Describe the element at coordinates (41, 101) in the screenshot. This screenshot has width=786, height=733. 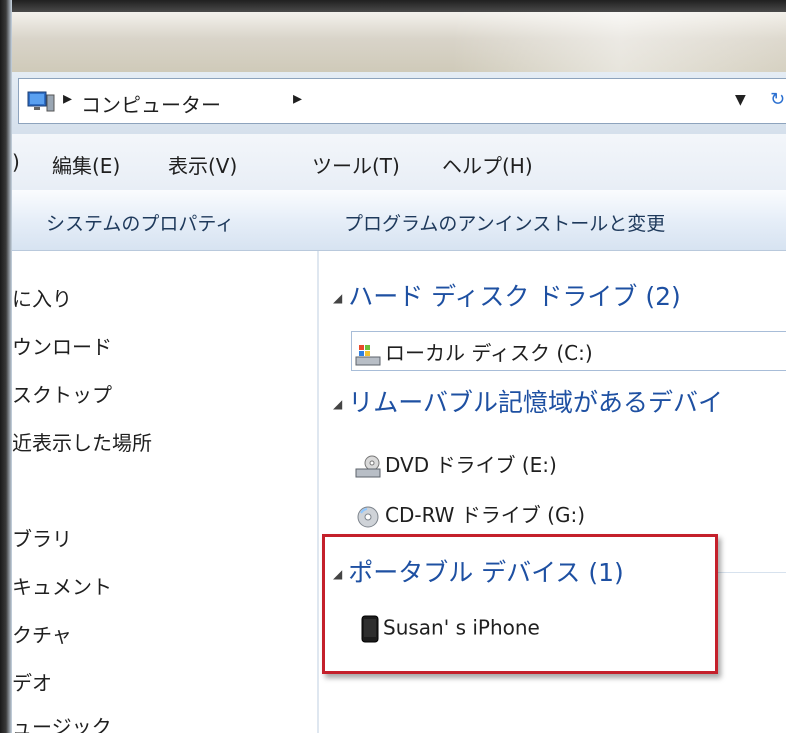
I see `computer-icon` at that location.